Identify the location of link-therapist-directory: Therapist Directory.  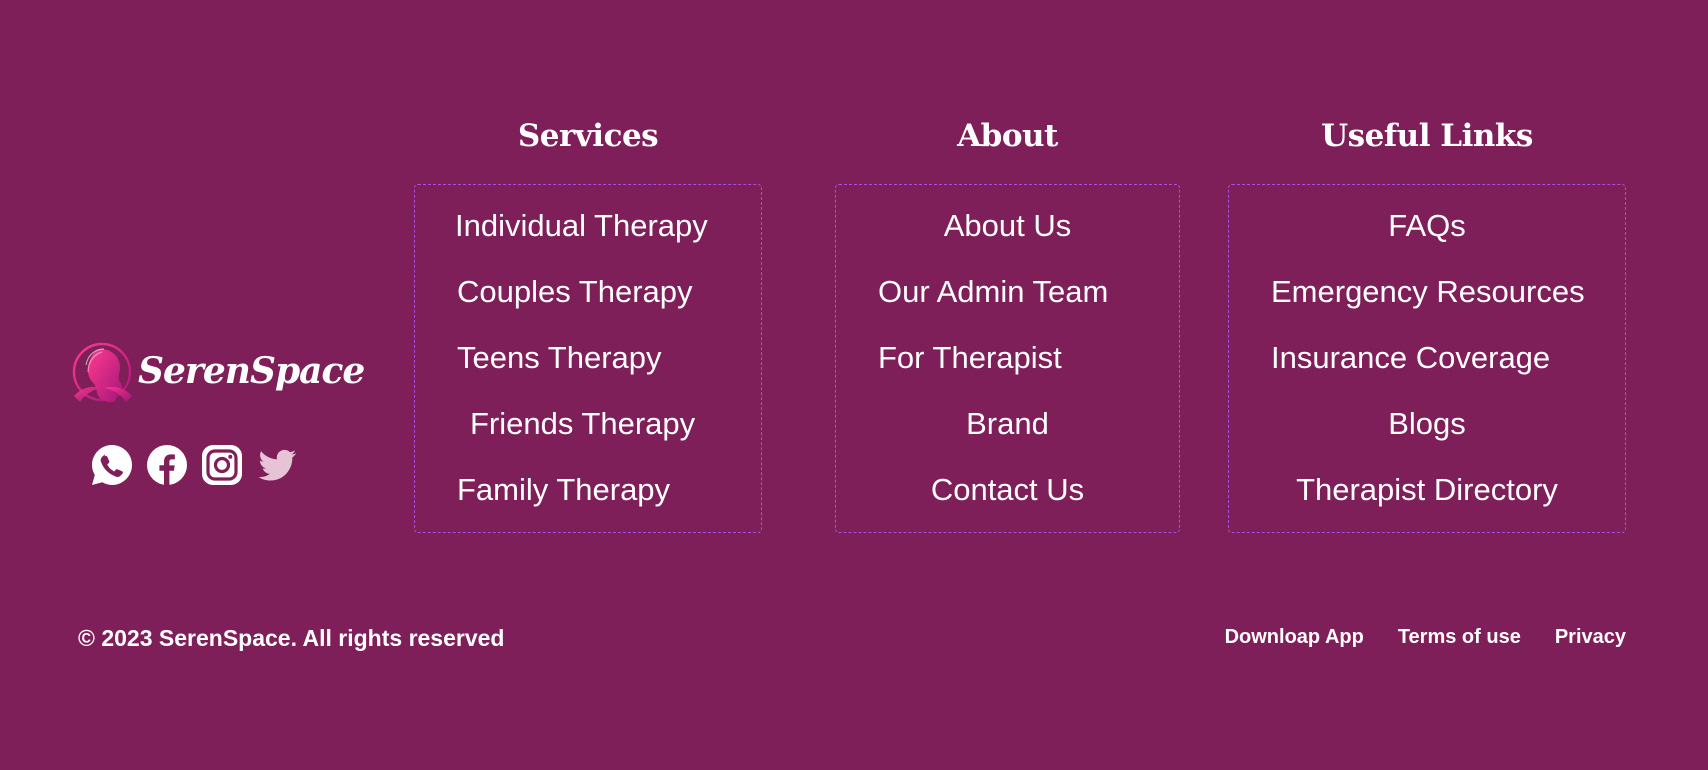
(1427, 490).